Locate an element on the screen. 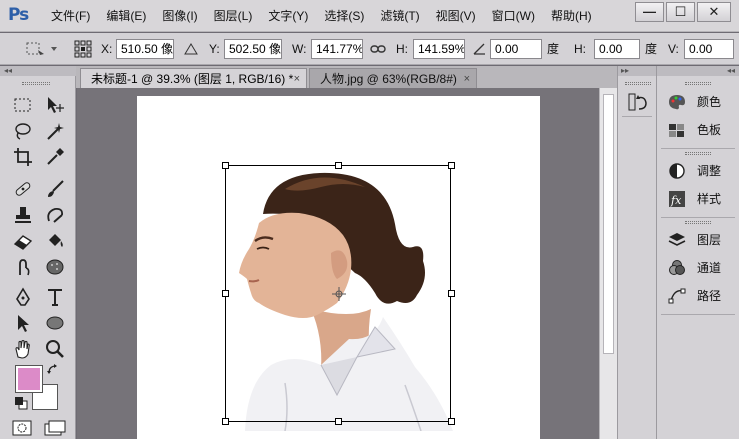  tab-portrait-jpg: 人物.jpg @ 63%(RGB/8#) × is located at coordinates (393, 78).